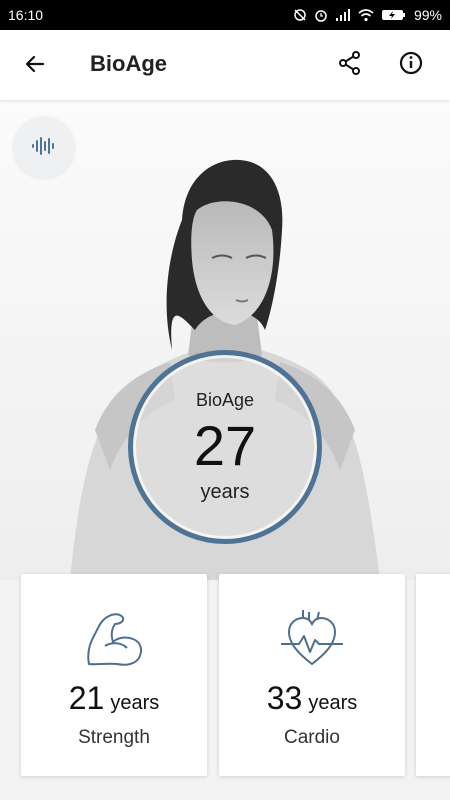  I want to click on sync-off-icon, so click(300, 15).